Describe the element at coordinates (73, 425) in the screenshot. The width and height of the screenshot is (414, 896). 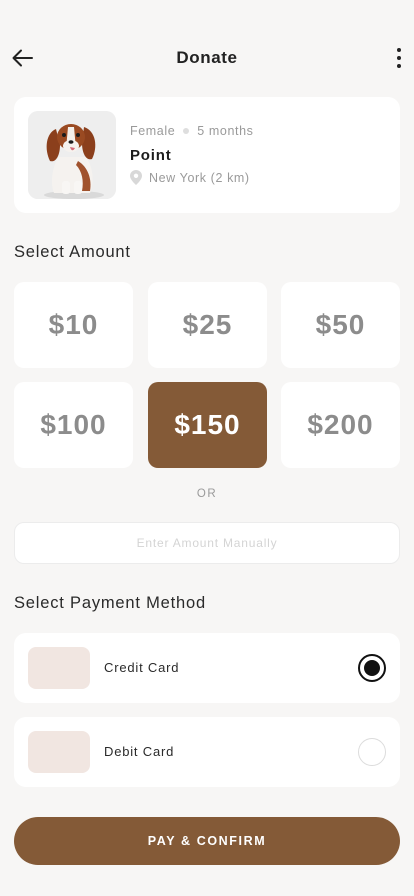
I see `amount-option-100: $100` at that location.